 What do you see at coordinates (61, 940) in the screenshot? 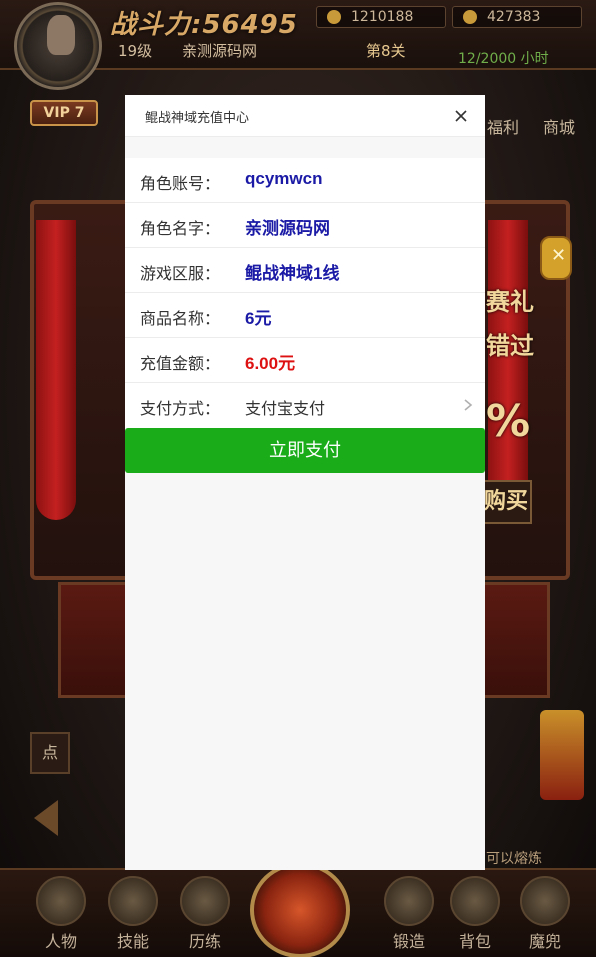
I see `nav-character: 人物` at bounding box center [61, 940].